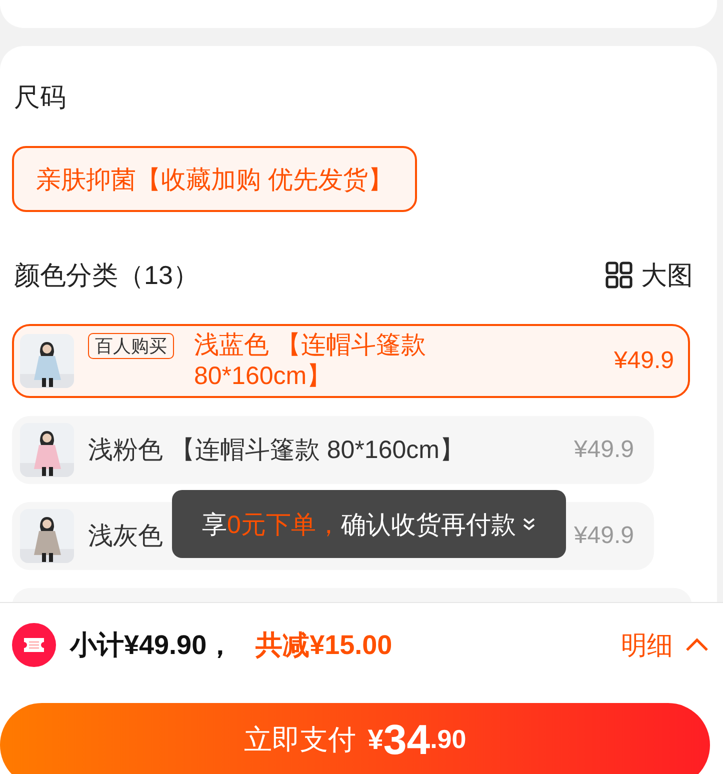 This screenshot has width=723, height=774. I want to click on toast: 享0元下单，确认收货再付款, so click(369, 524).